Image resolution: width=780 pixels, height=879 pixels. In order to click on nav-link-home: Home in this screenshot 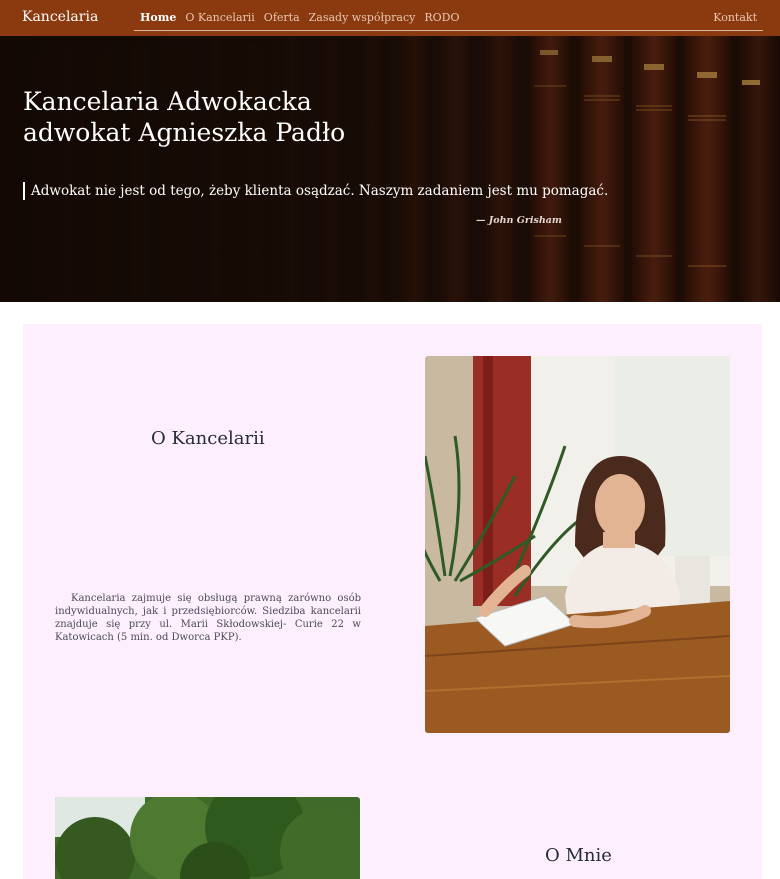, I will do `click(158, 17)`.